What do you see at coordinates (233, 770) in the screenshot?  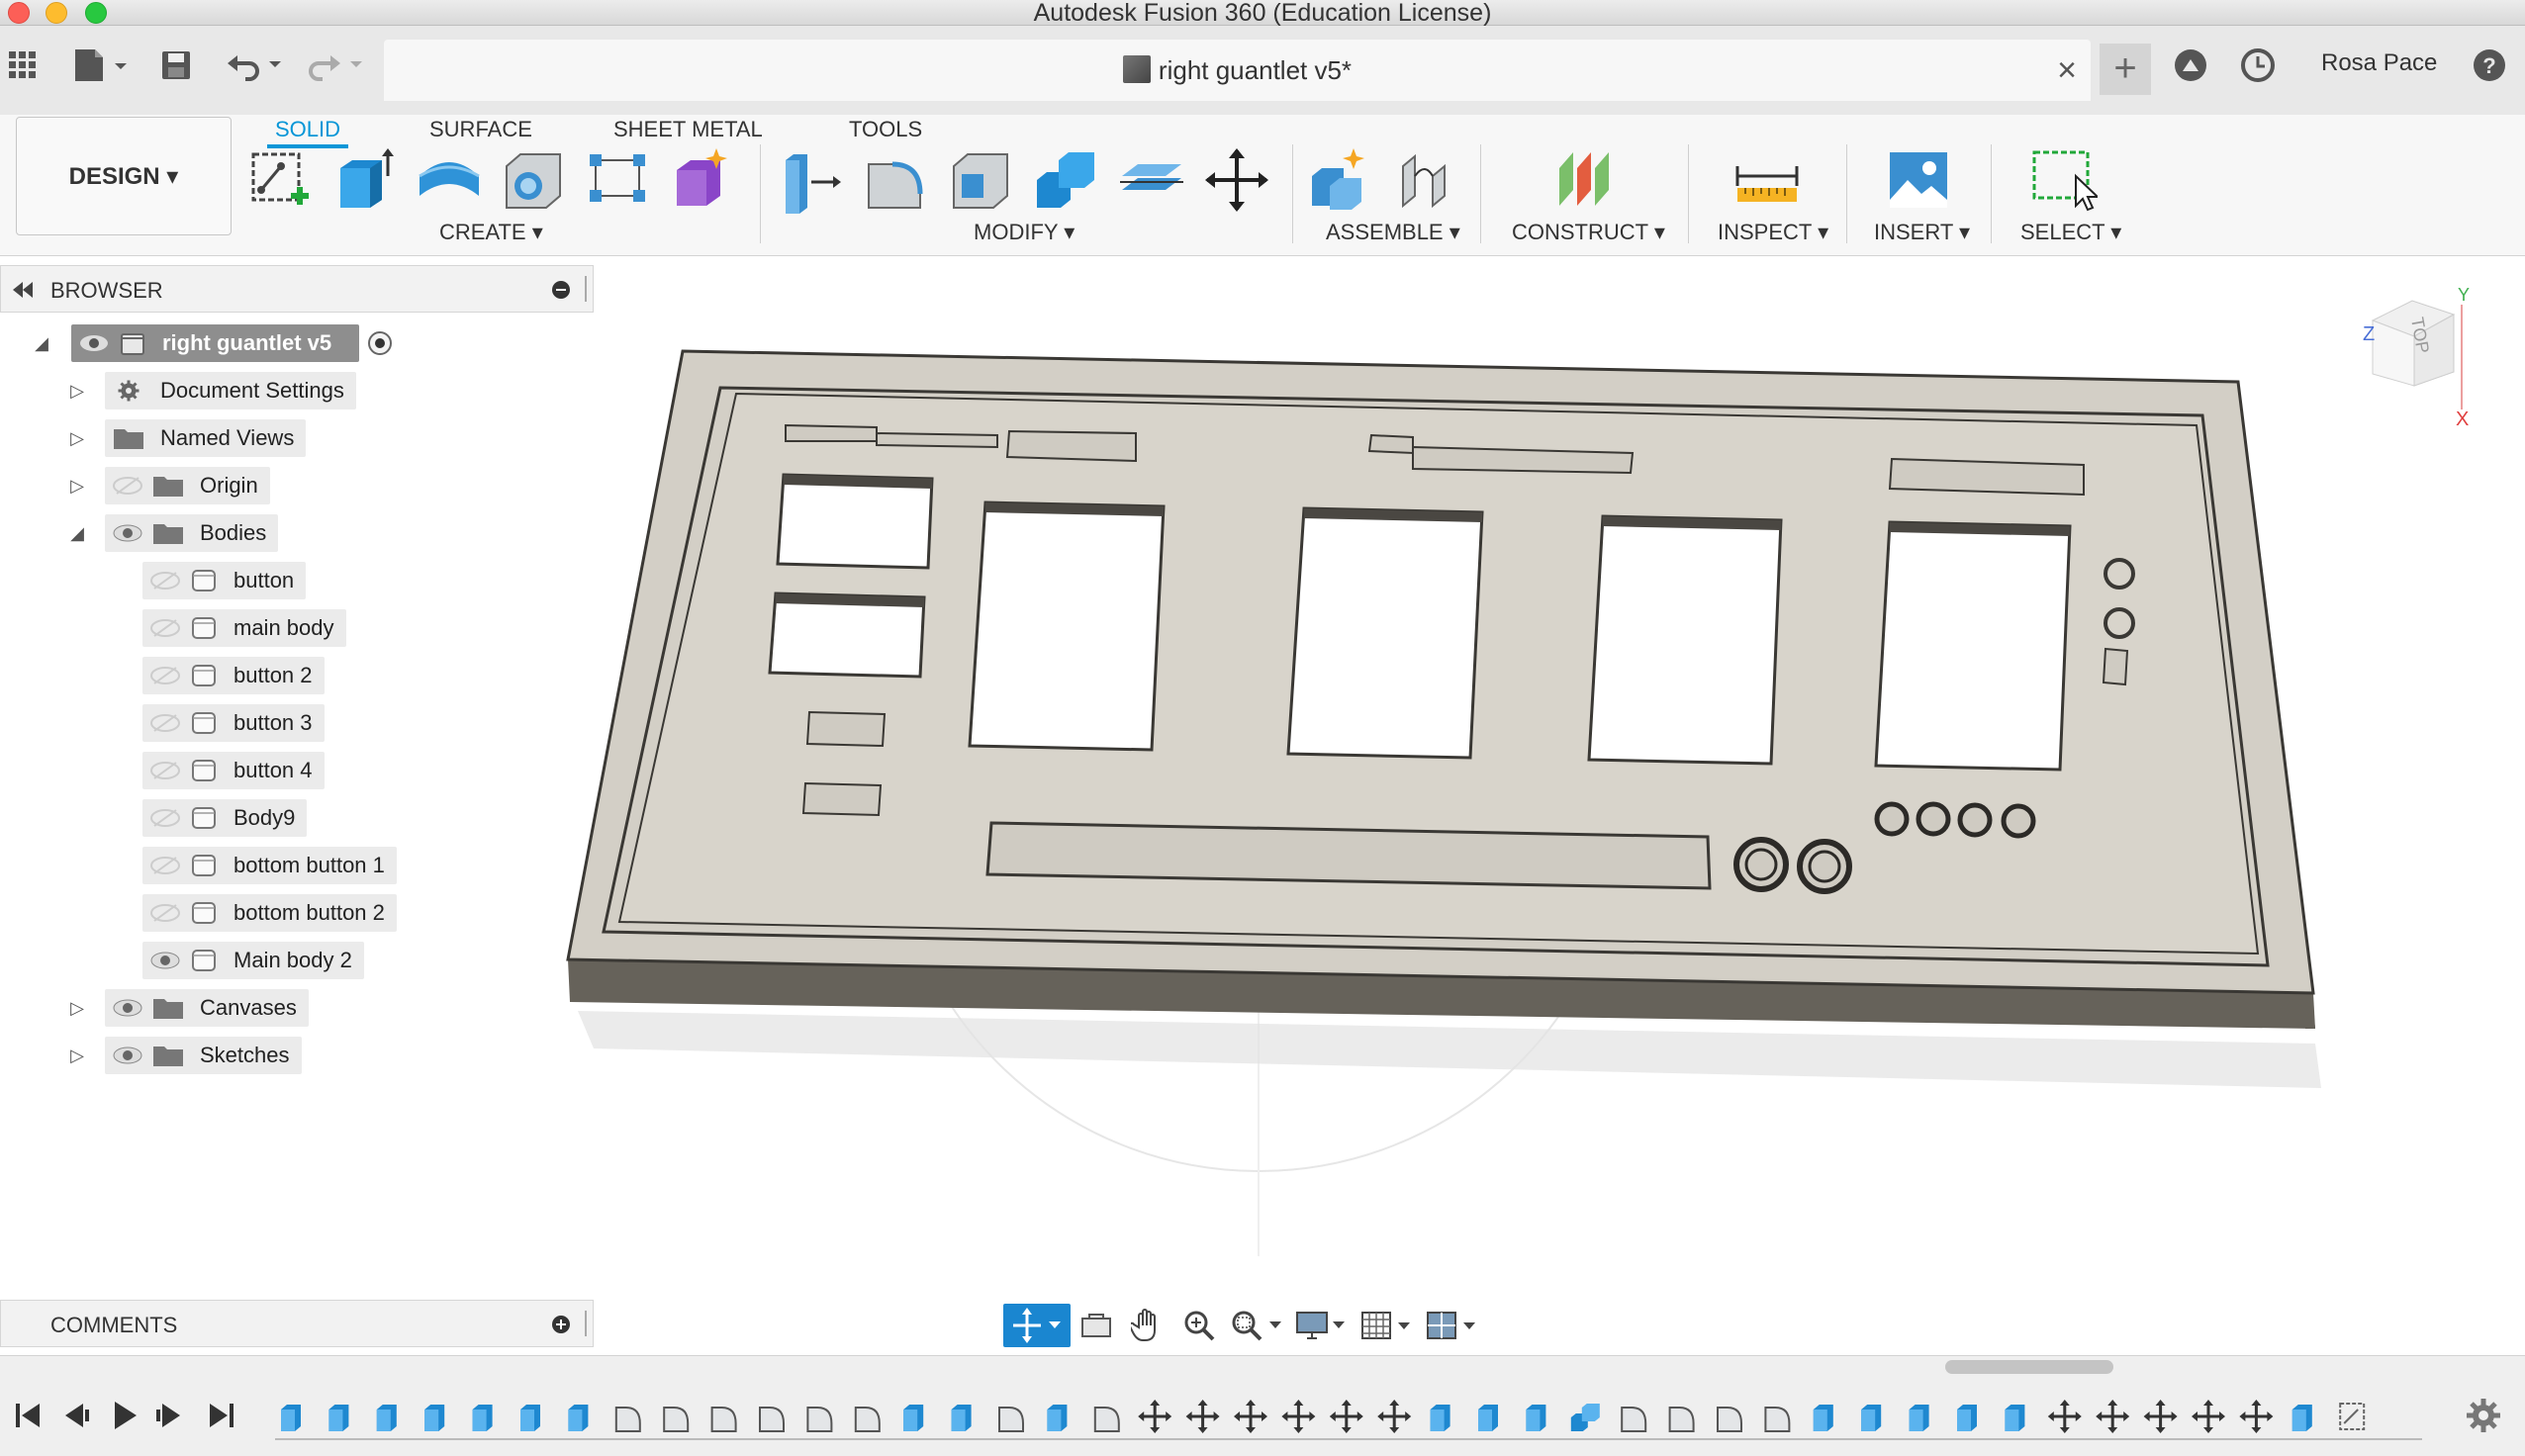 I see `tree-body-item: button 4` at bounding box center [233, 770].